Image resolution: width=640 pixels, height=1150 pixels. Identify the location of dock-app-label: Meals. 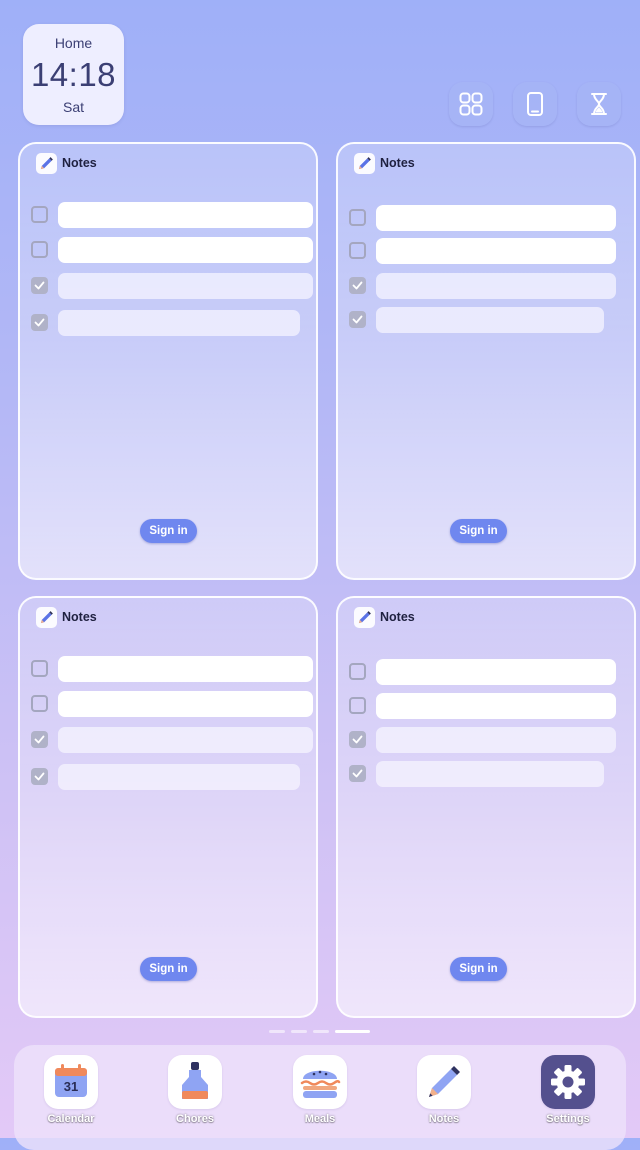
(320, 1119).